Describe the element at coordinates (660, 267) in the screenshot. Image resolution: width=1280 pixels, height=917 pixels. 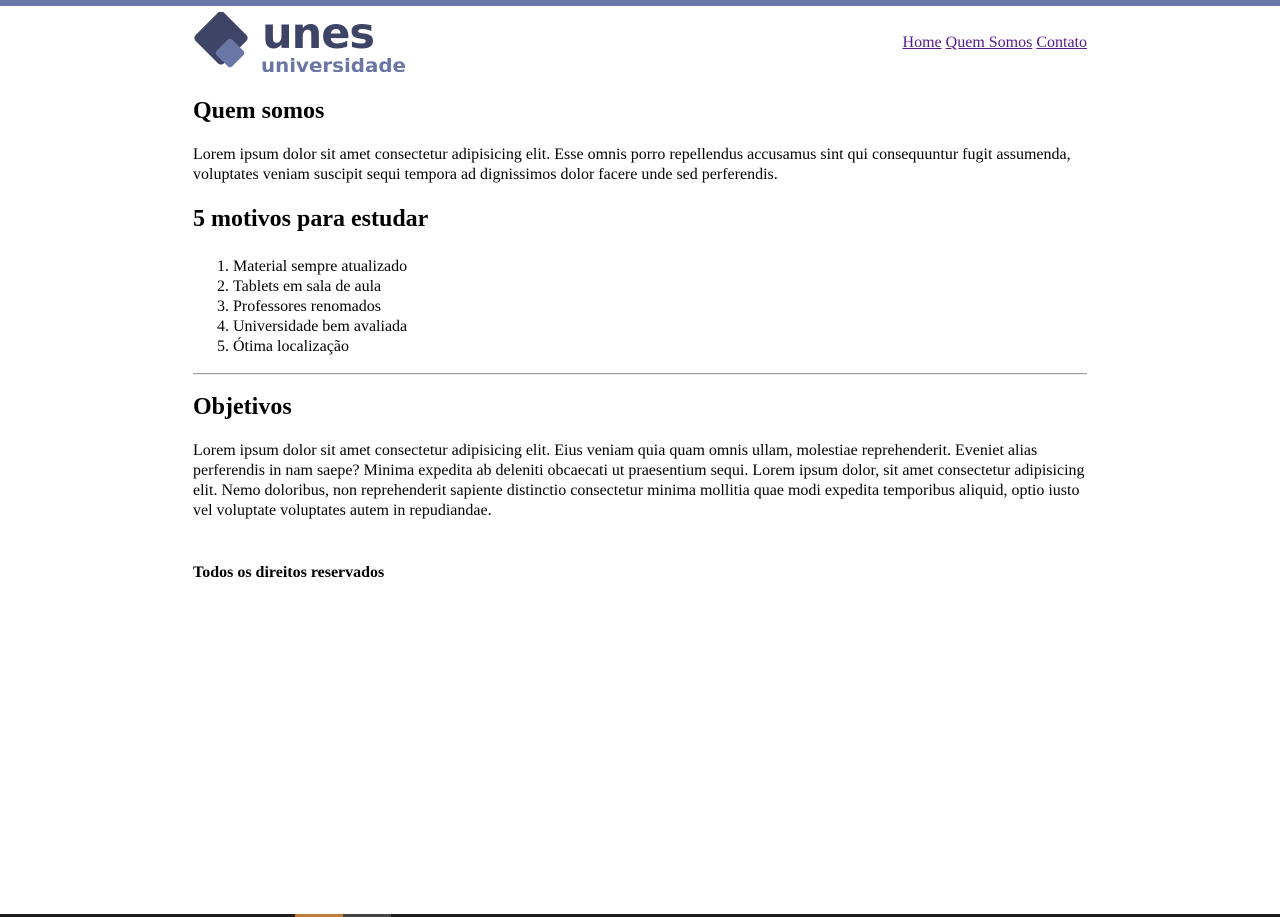
I see `list-item: Material sempre atualizado` at that location.